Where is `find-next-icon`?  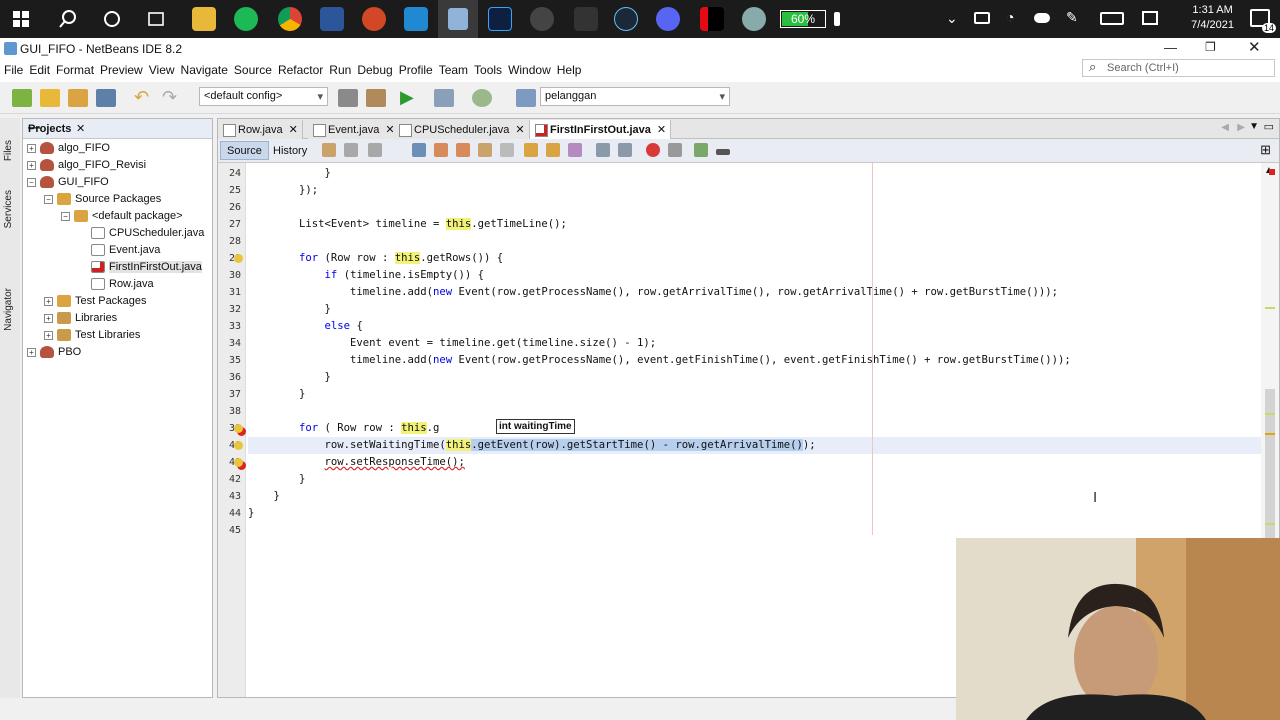
find-next-icon is located at coordinates (463, 150).